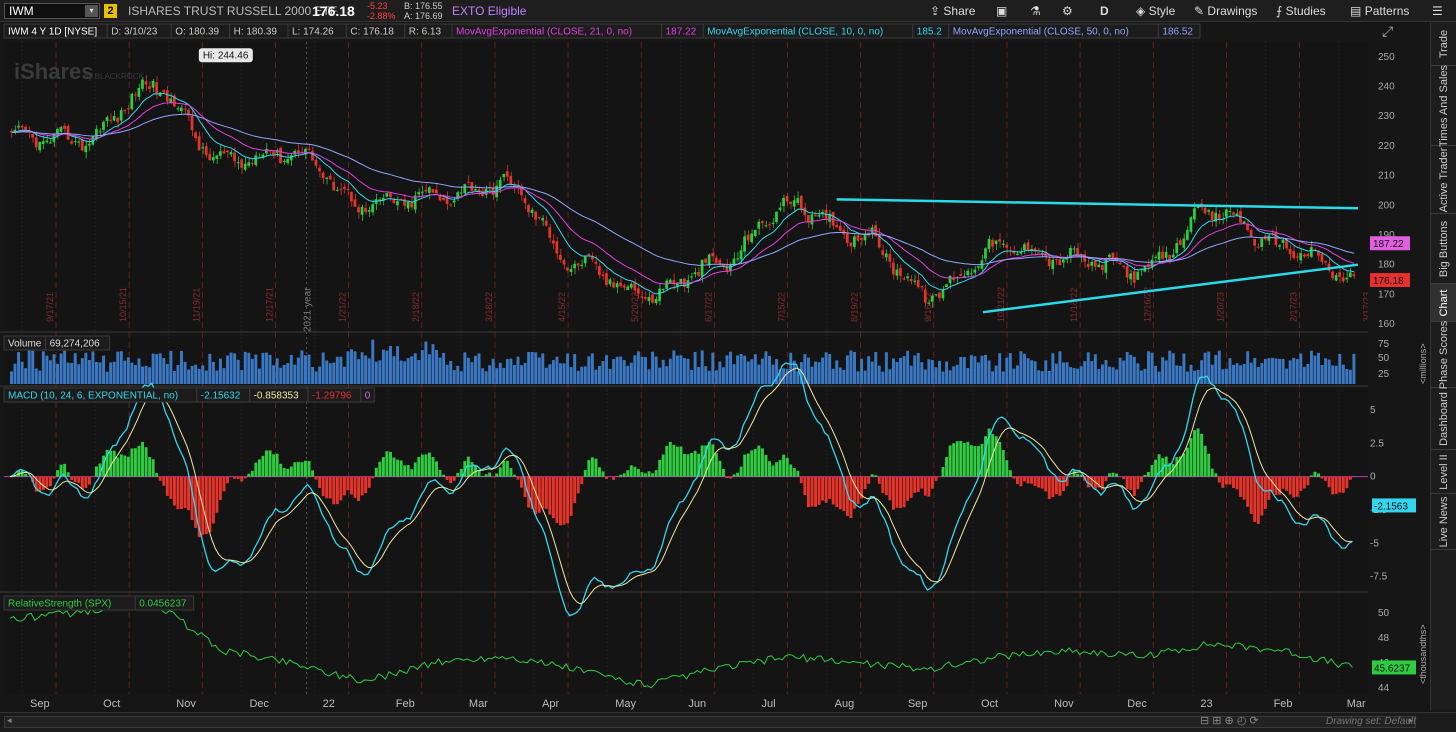  I want to click on aggregation-button: D, so click(1104, 11).